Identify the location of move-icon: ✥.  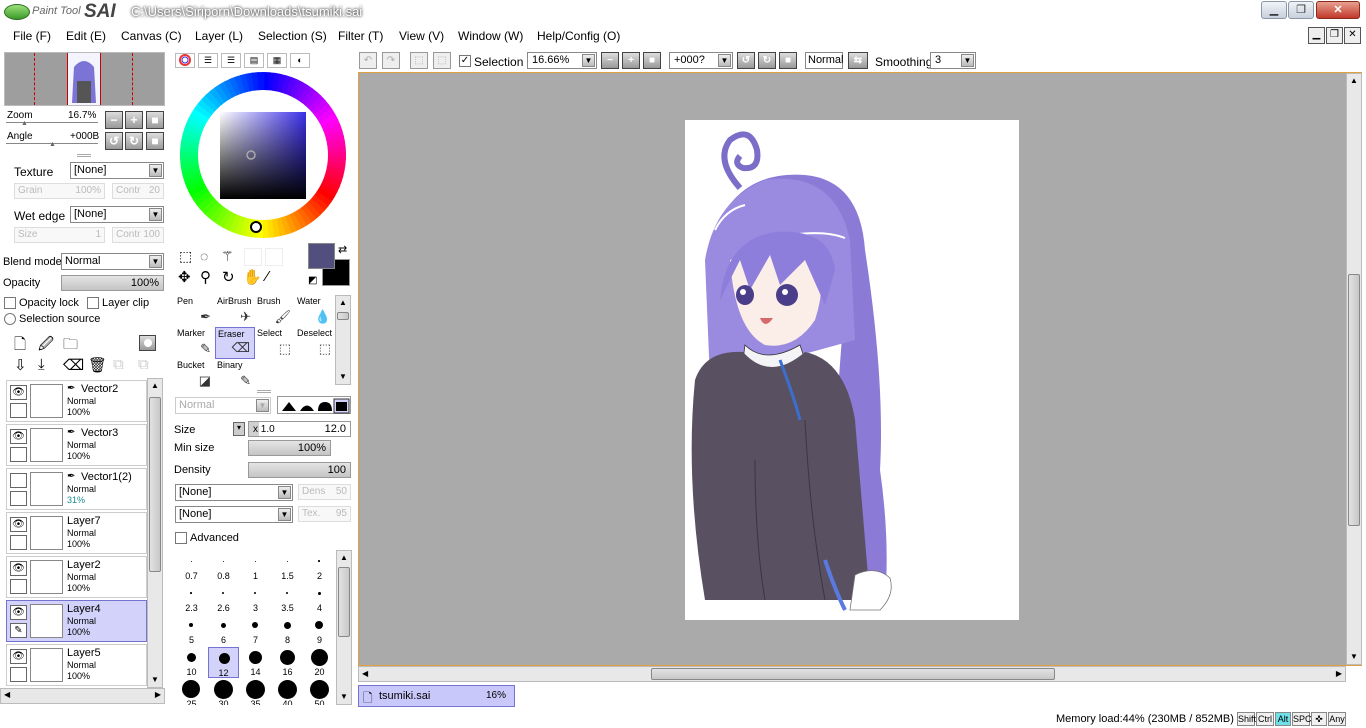
(184, 277).